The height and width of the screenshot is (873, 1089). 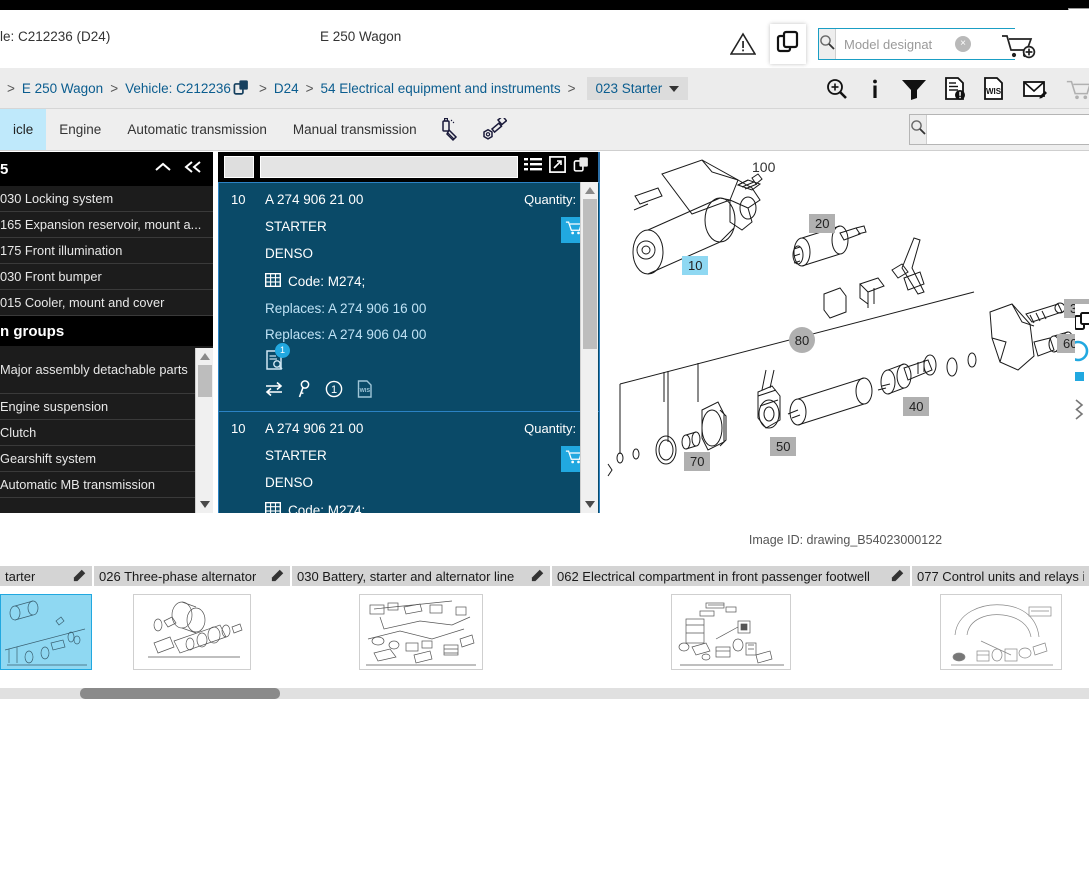 I want to click on search-icon, so click(x=827, y=44).